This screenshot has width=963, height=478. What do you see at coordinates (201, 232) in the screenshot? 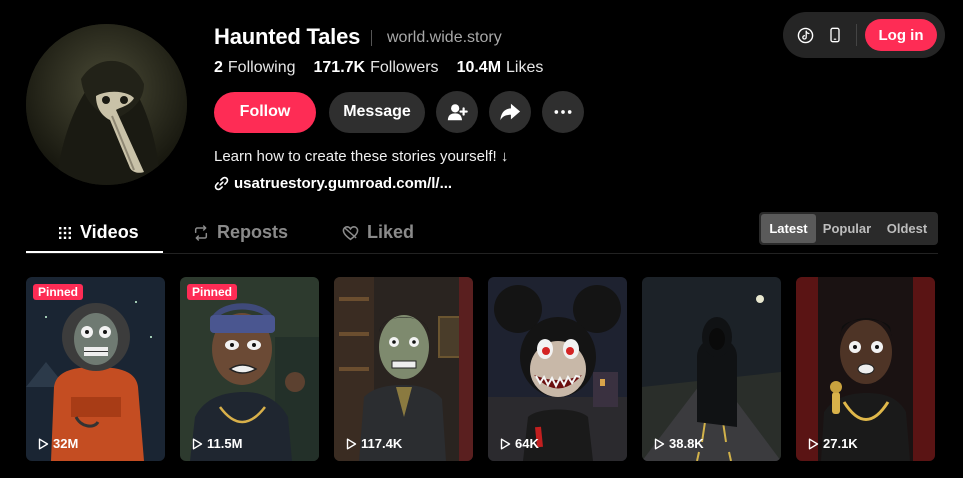
I see `repost-icon` at bounding box center [201, 232].